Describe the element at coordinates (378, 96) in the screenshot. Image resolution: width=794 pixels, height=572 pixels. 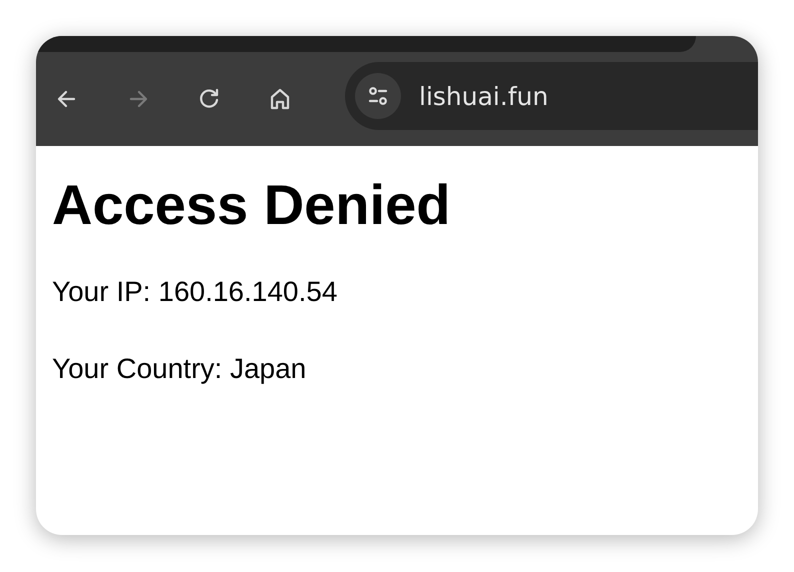
I see `site-settings-icon` at that location.